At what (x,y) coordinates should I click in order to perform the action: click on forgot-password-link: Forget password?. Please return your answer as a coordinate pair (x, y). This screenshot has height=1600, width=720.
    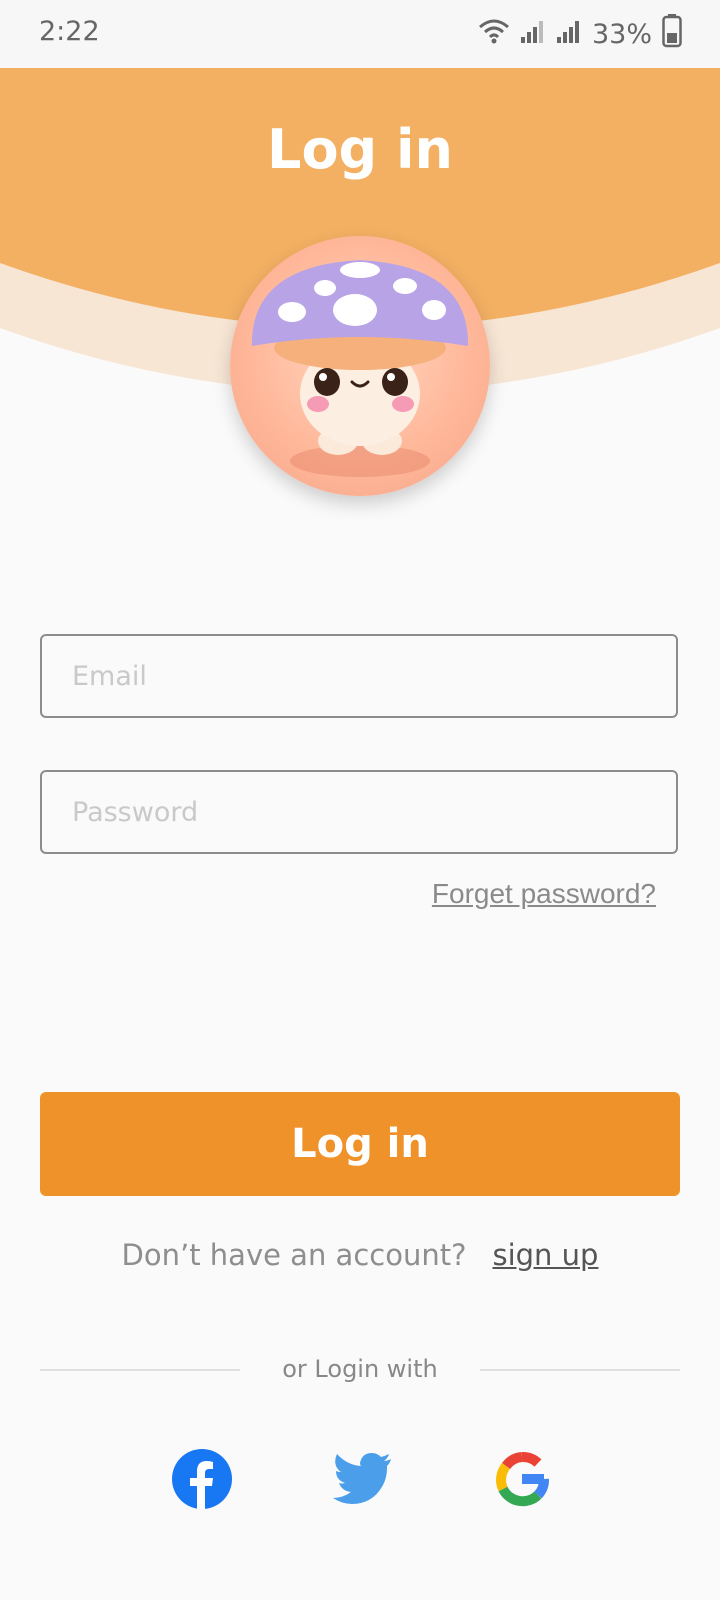
    Looking at the image, I should click on (544, 894).